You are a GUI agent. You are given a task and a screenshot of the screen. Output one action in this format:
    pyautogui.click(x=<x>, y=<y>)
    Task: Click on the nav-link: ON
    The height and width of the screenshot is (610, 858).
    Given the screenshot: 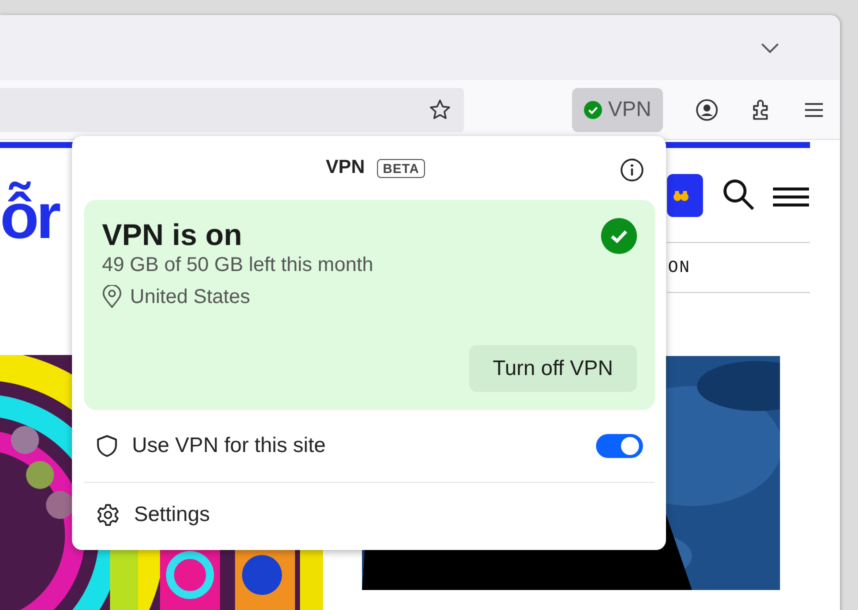 What is the action you would take?
    pyautogui.click(x=679, y=268)
    